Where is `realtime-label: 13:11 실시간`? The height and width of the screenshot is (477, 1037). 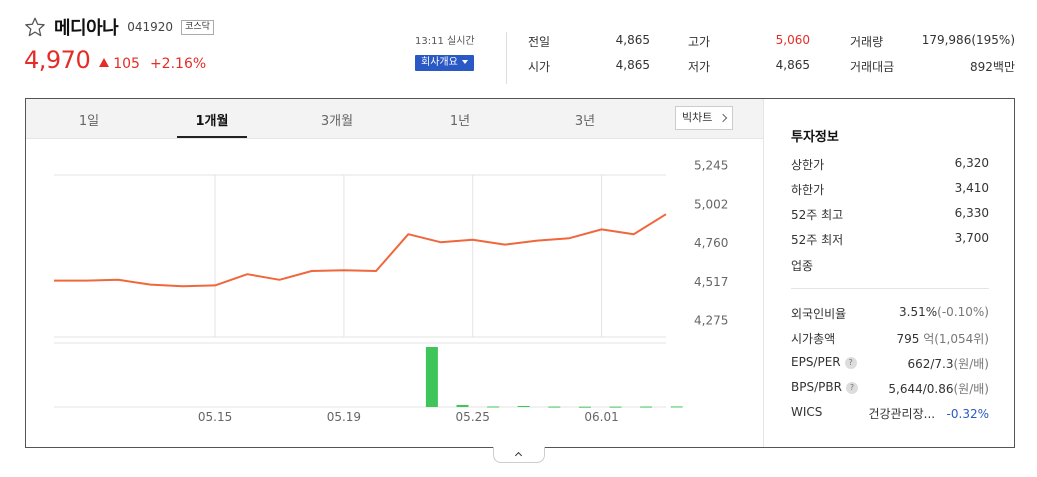
realtime-label: 13:11 실시간 is located at coordinates (445, 41).